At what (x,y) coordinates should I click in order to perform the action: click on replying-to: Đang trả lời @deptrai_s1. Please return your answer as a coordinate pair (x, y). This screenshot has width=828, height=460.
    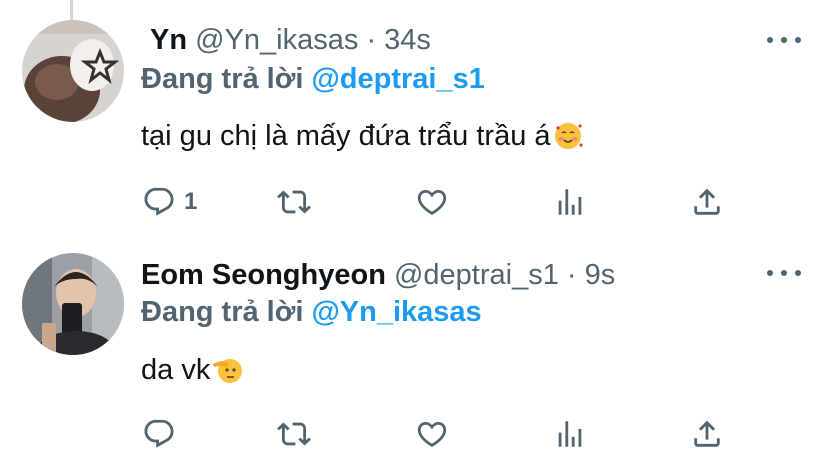
    Looking at the image, I should click on (313, 79).